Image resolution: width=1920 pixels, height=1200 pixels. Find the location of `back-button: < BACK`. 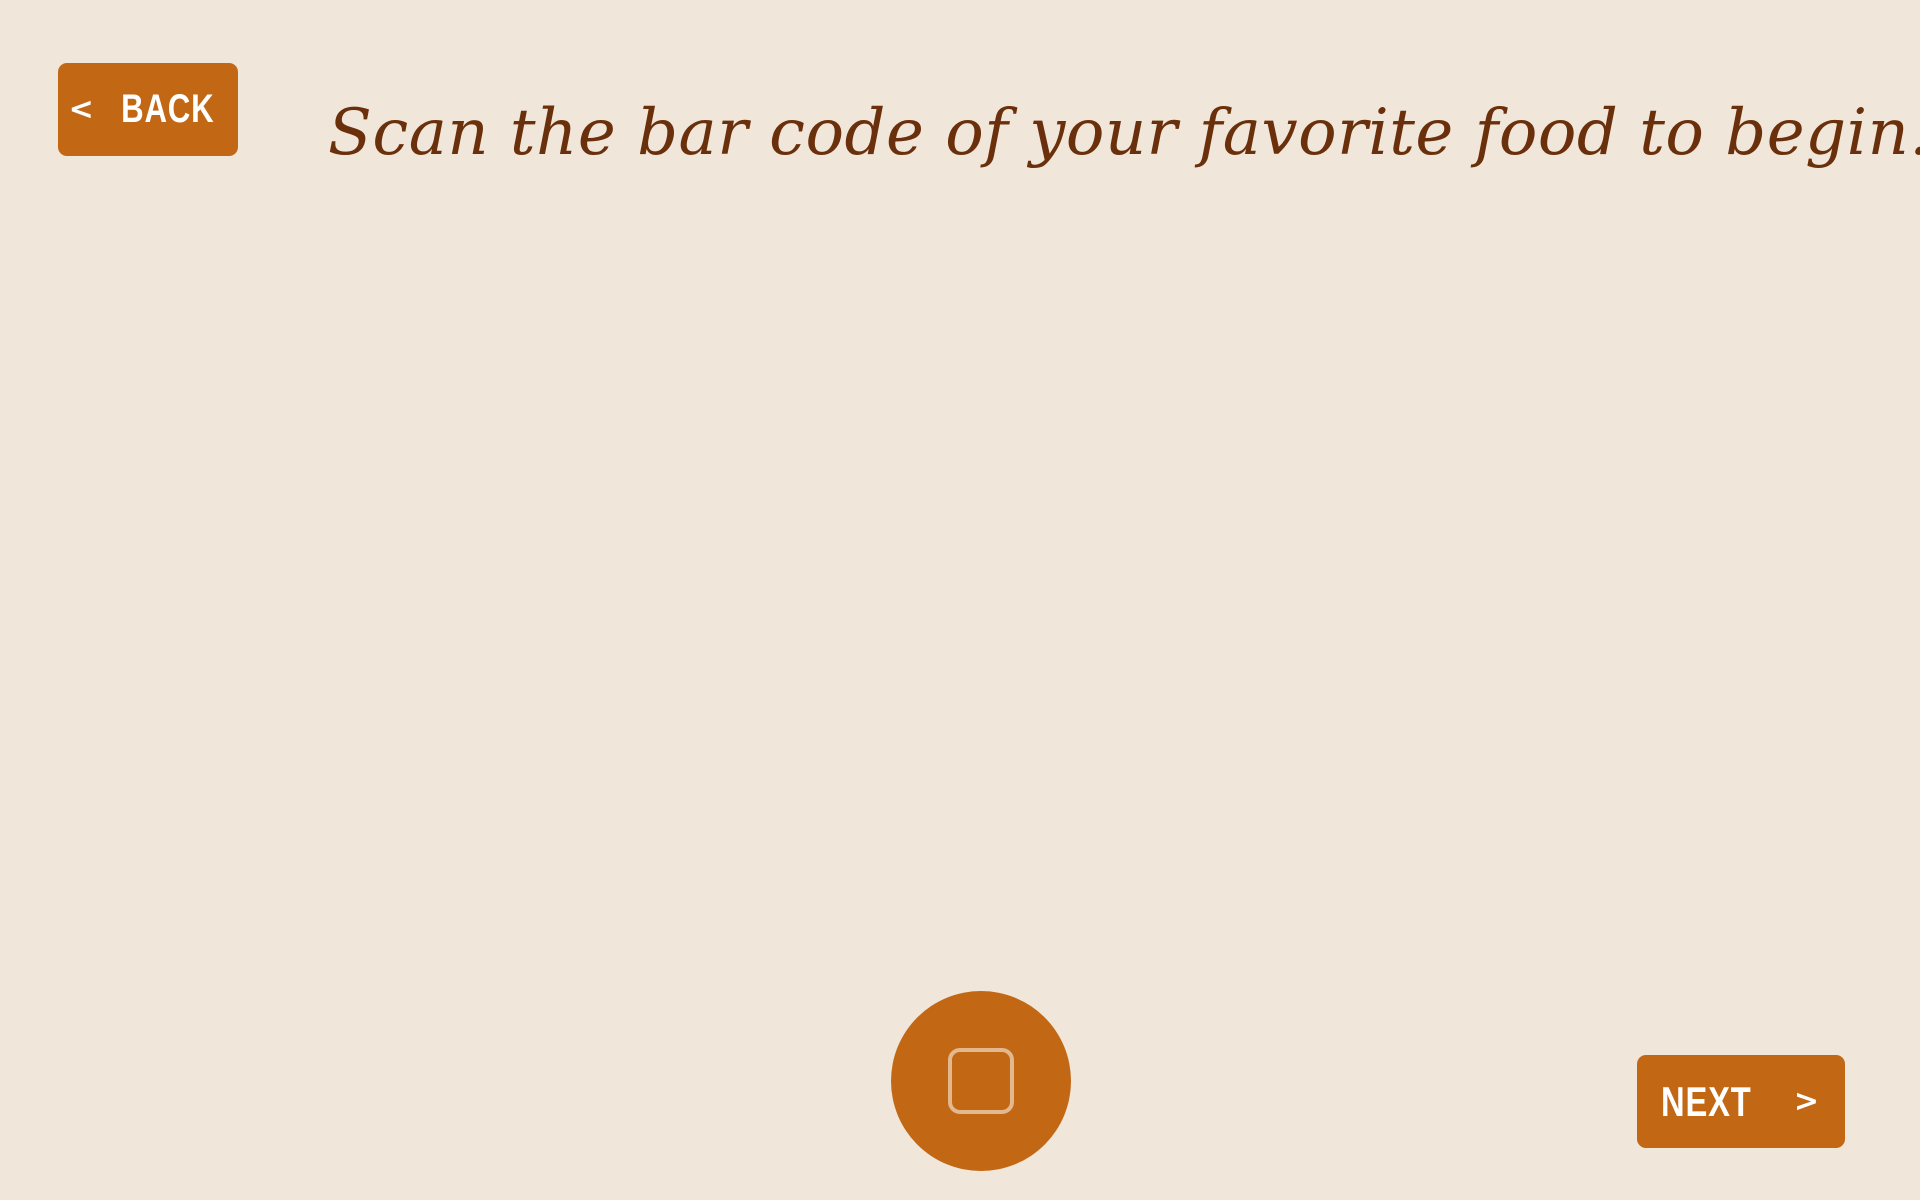

back-button: < BACK is located at coordinates (148, 109).